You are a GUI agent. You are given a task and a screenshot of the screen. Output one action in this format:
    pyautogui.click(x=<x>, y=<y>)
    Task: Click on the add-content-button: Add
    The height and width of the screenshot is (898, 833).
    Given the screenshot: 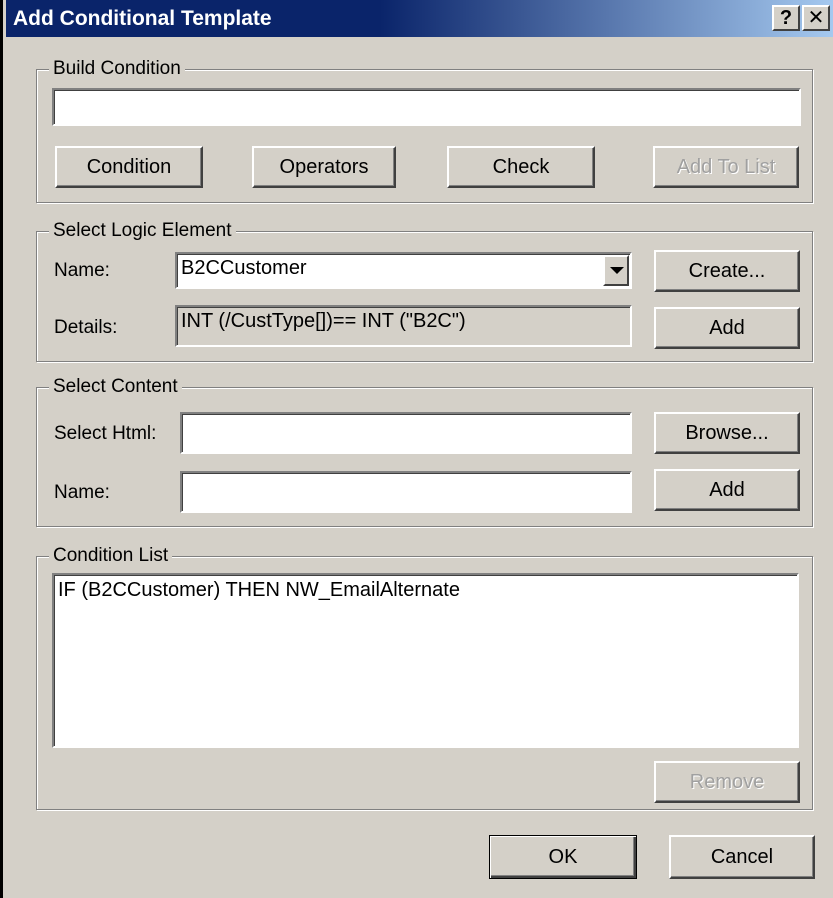 What is the action you would take?
    pyautogui.click(x=727, y=490)
    